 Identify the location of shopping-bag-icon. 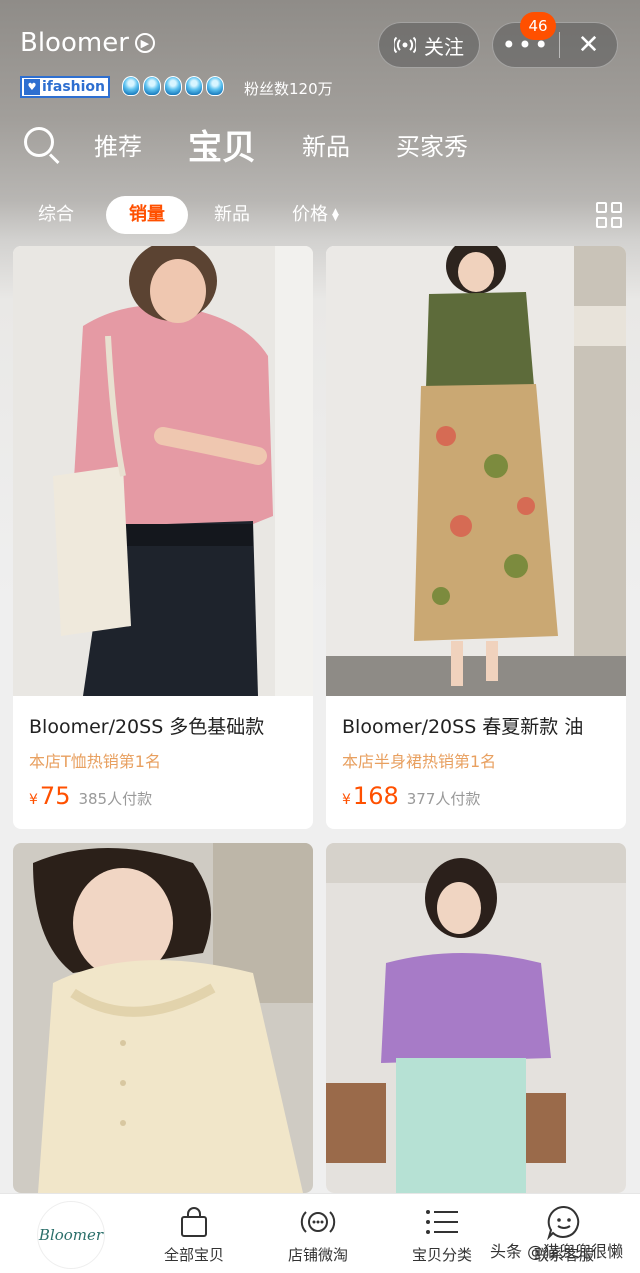
(194, 1222).